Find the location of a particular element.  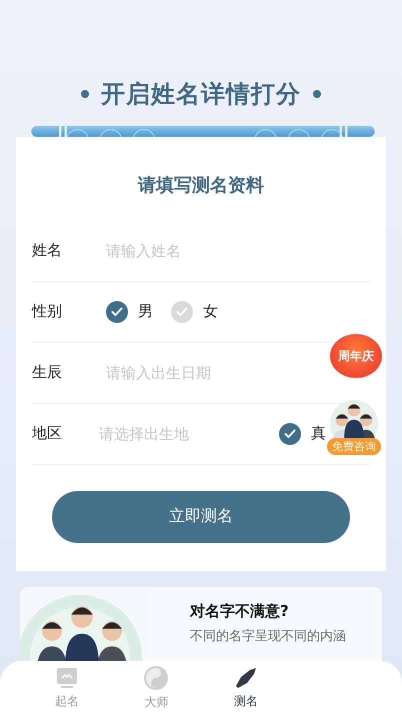

chart-icon is located at coordinates (66, 678).